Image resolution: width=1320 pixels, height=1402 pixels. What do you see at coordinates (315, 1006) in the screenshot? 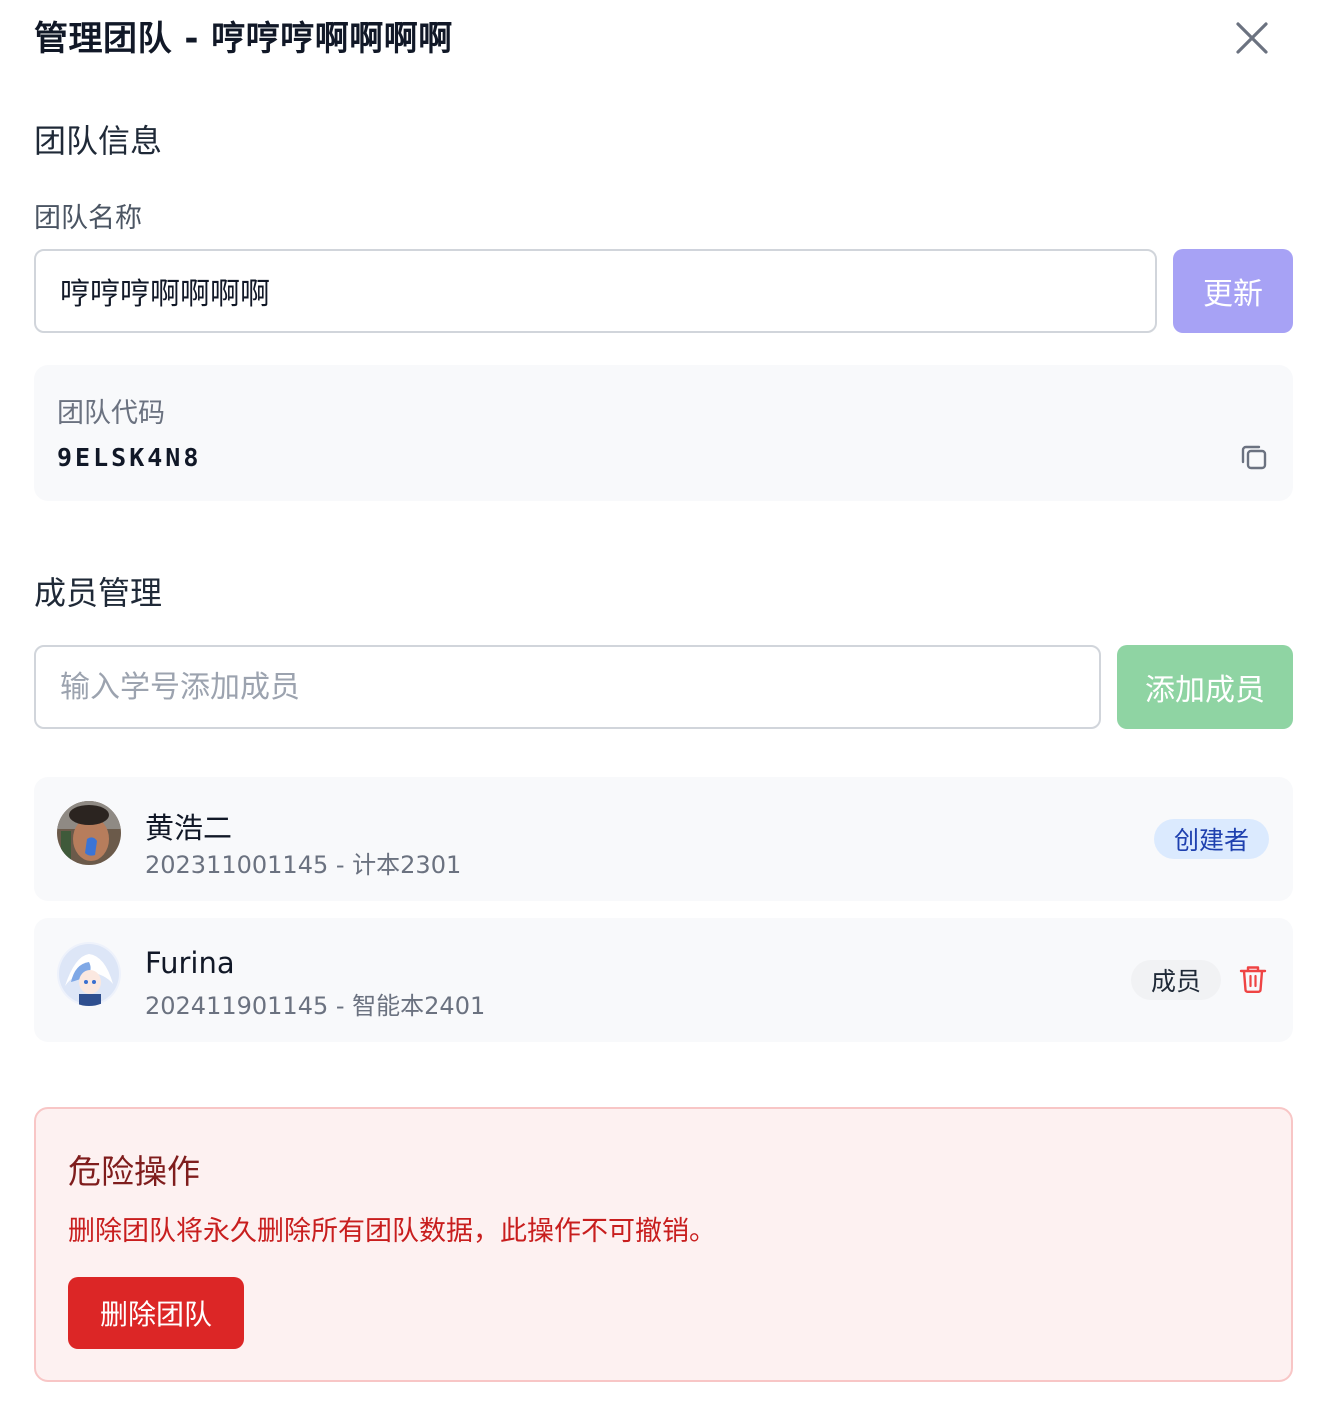
I see `member-info: 202411901145 - 智能本2401` at bounding box center [315, 1006].